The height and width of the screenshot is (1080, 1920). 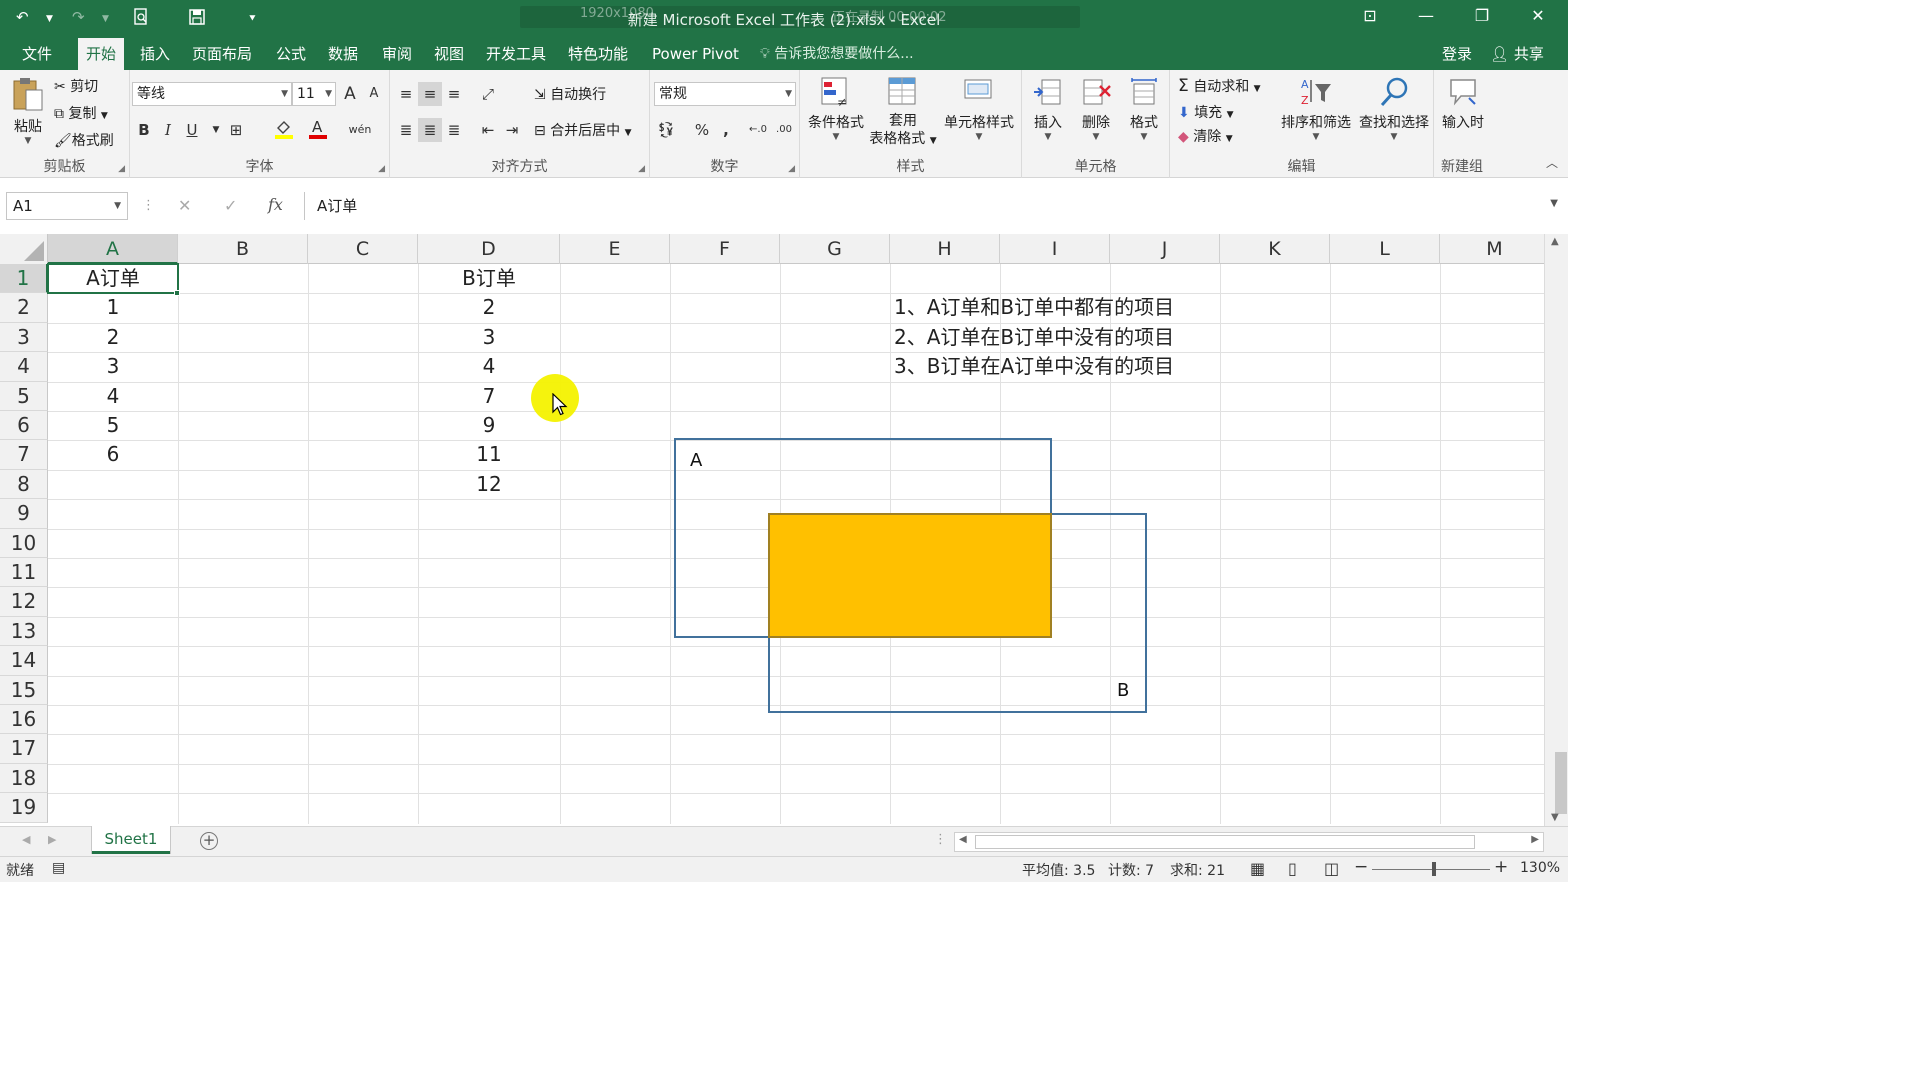 What do you see at coordinates (84, 140) in the screenshot?
I see `format-painter-button: 🖌︎格式刷` at bounding box center [84, 140].